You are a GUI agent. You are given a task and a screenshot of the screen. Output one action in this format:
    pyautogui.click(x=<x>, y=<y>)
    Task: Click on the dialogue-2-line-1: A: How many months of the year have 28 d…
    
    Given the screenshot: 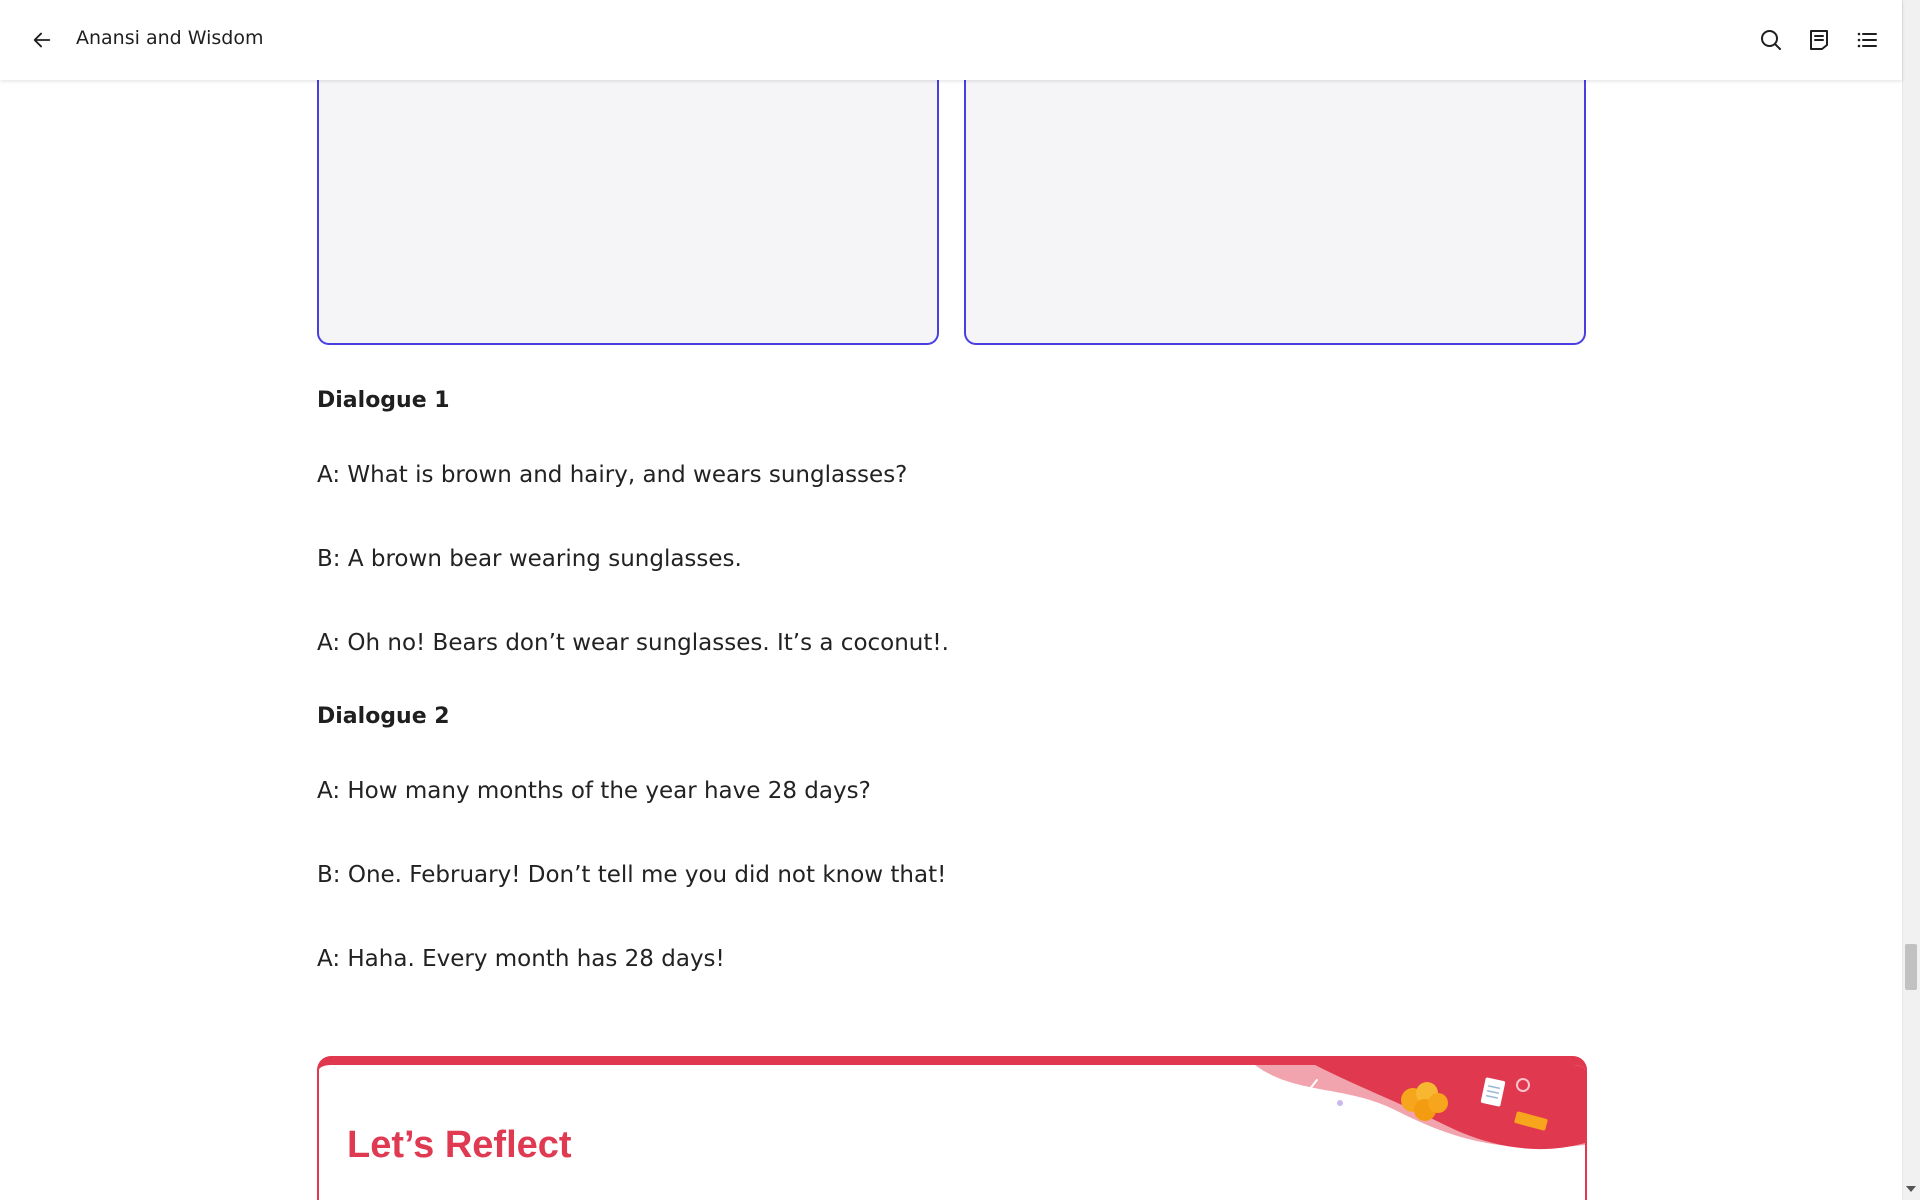 What is the action you would take?
    pyautogui.click(x=594, y=791)
    